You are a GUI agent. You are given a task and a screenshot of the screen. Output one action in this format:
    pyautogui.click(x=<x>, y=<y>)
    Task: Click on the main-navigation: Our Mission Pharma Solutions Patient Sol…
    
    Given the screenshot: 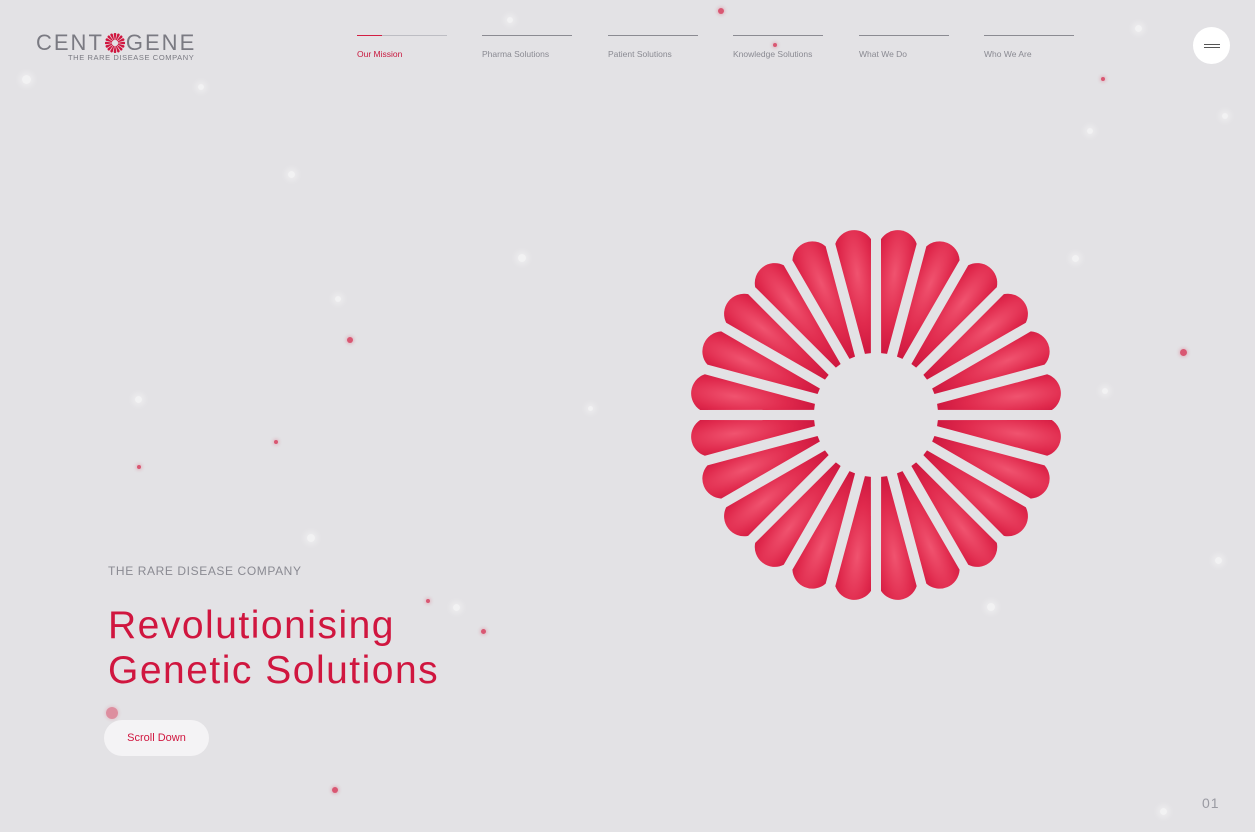 What is the action you would take?
    pyautogui.click(x=717, y=50)
    